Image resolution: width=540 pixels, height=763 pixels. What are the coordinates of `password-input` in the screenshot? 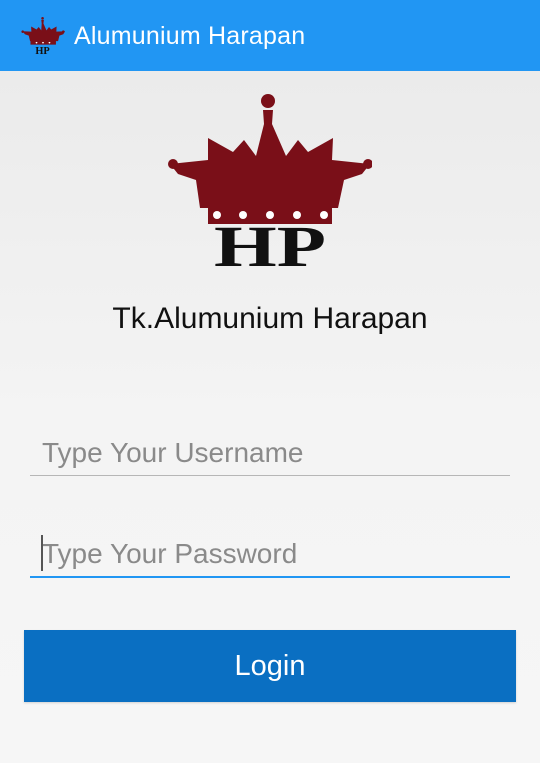 It's located at (270, 555).